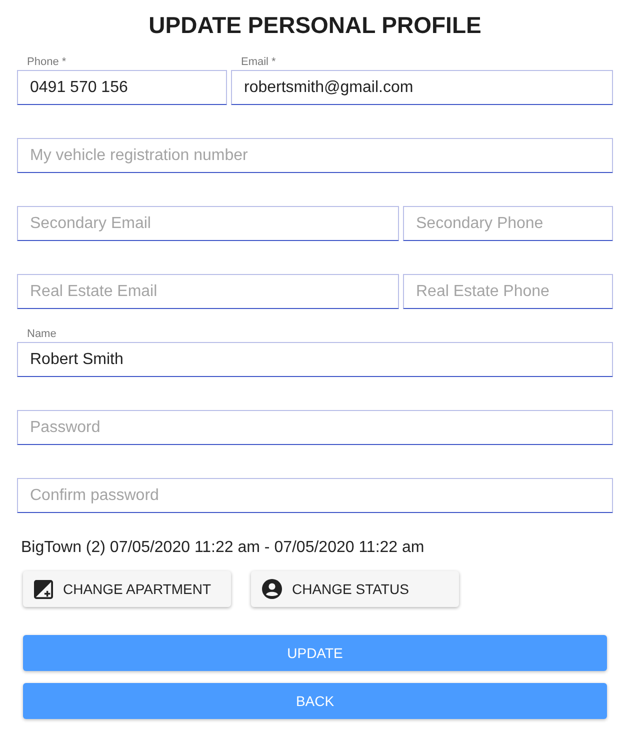  What do you see at coordinates (222, 548) in the screenshot?
I see `booking-info: BigTown (2) 07/05/2020 11:22 am - 07/05/2020 11:22 am` at bounding box center [222, 548].